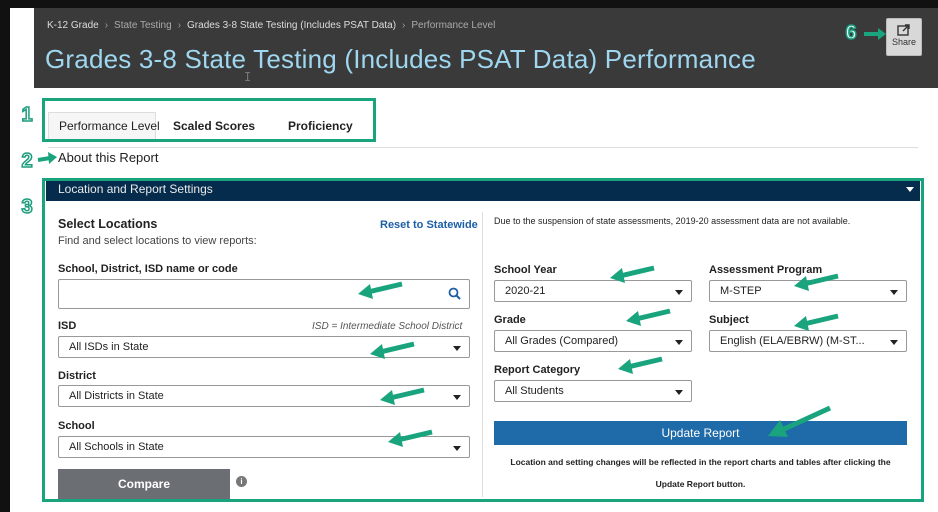 The height and width of the screenshot is (512, 938). I want to click on annotation-arrow-isd, so click(392, 350).